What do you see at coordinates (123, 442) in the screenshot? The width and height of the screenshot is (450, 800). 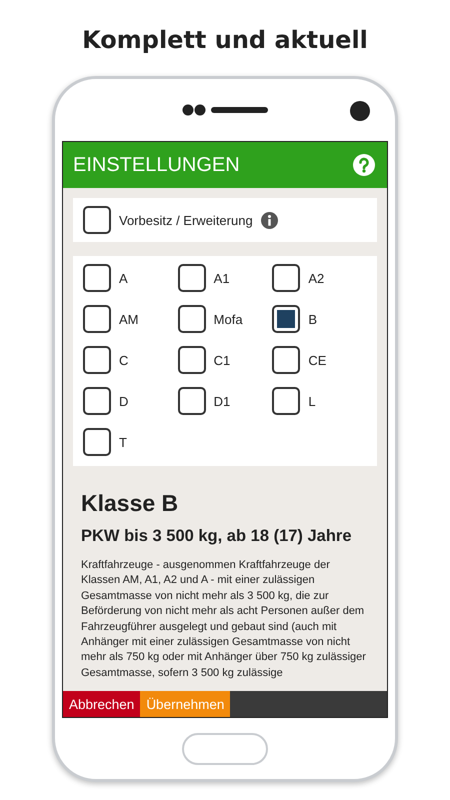 I see `checkbox-label: T` at bounding box center [123, 442].